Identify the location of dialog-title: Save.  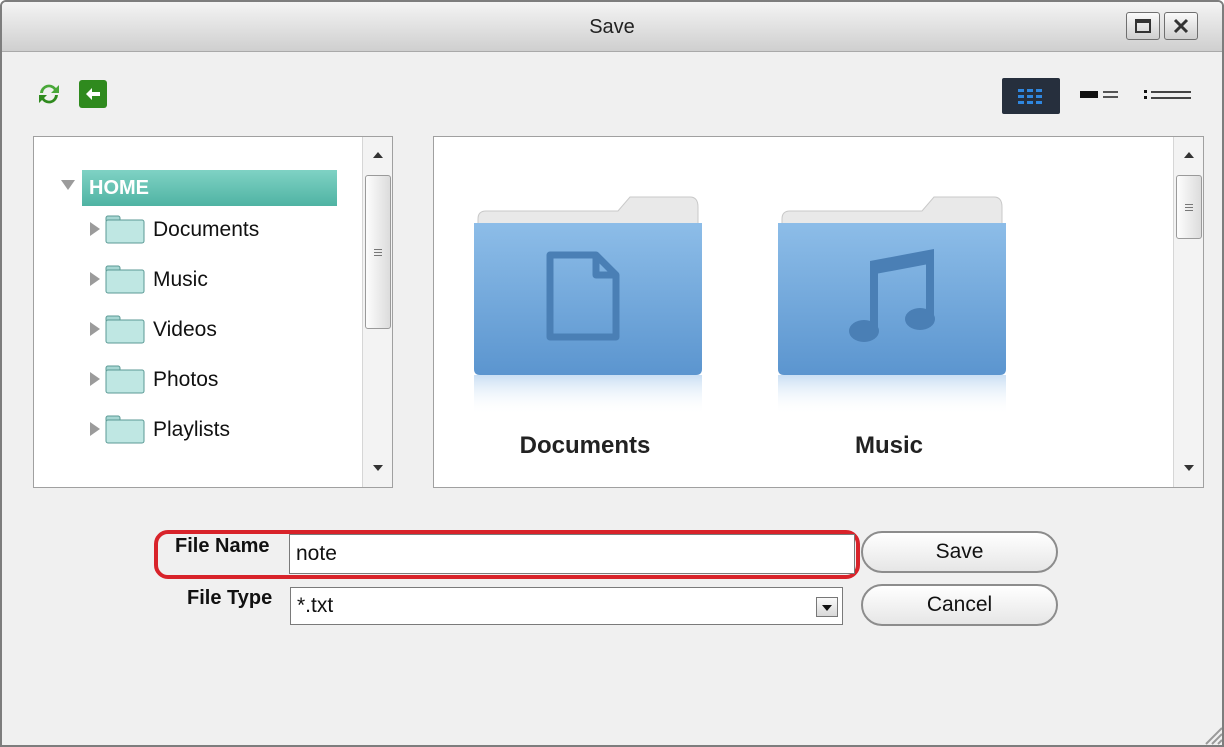
(612, 27).